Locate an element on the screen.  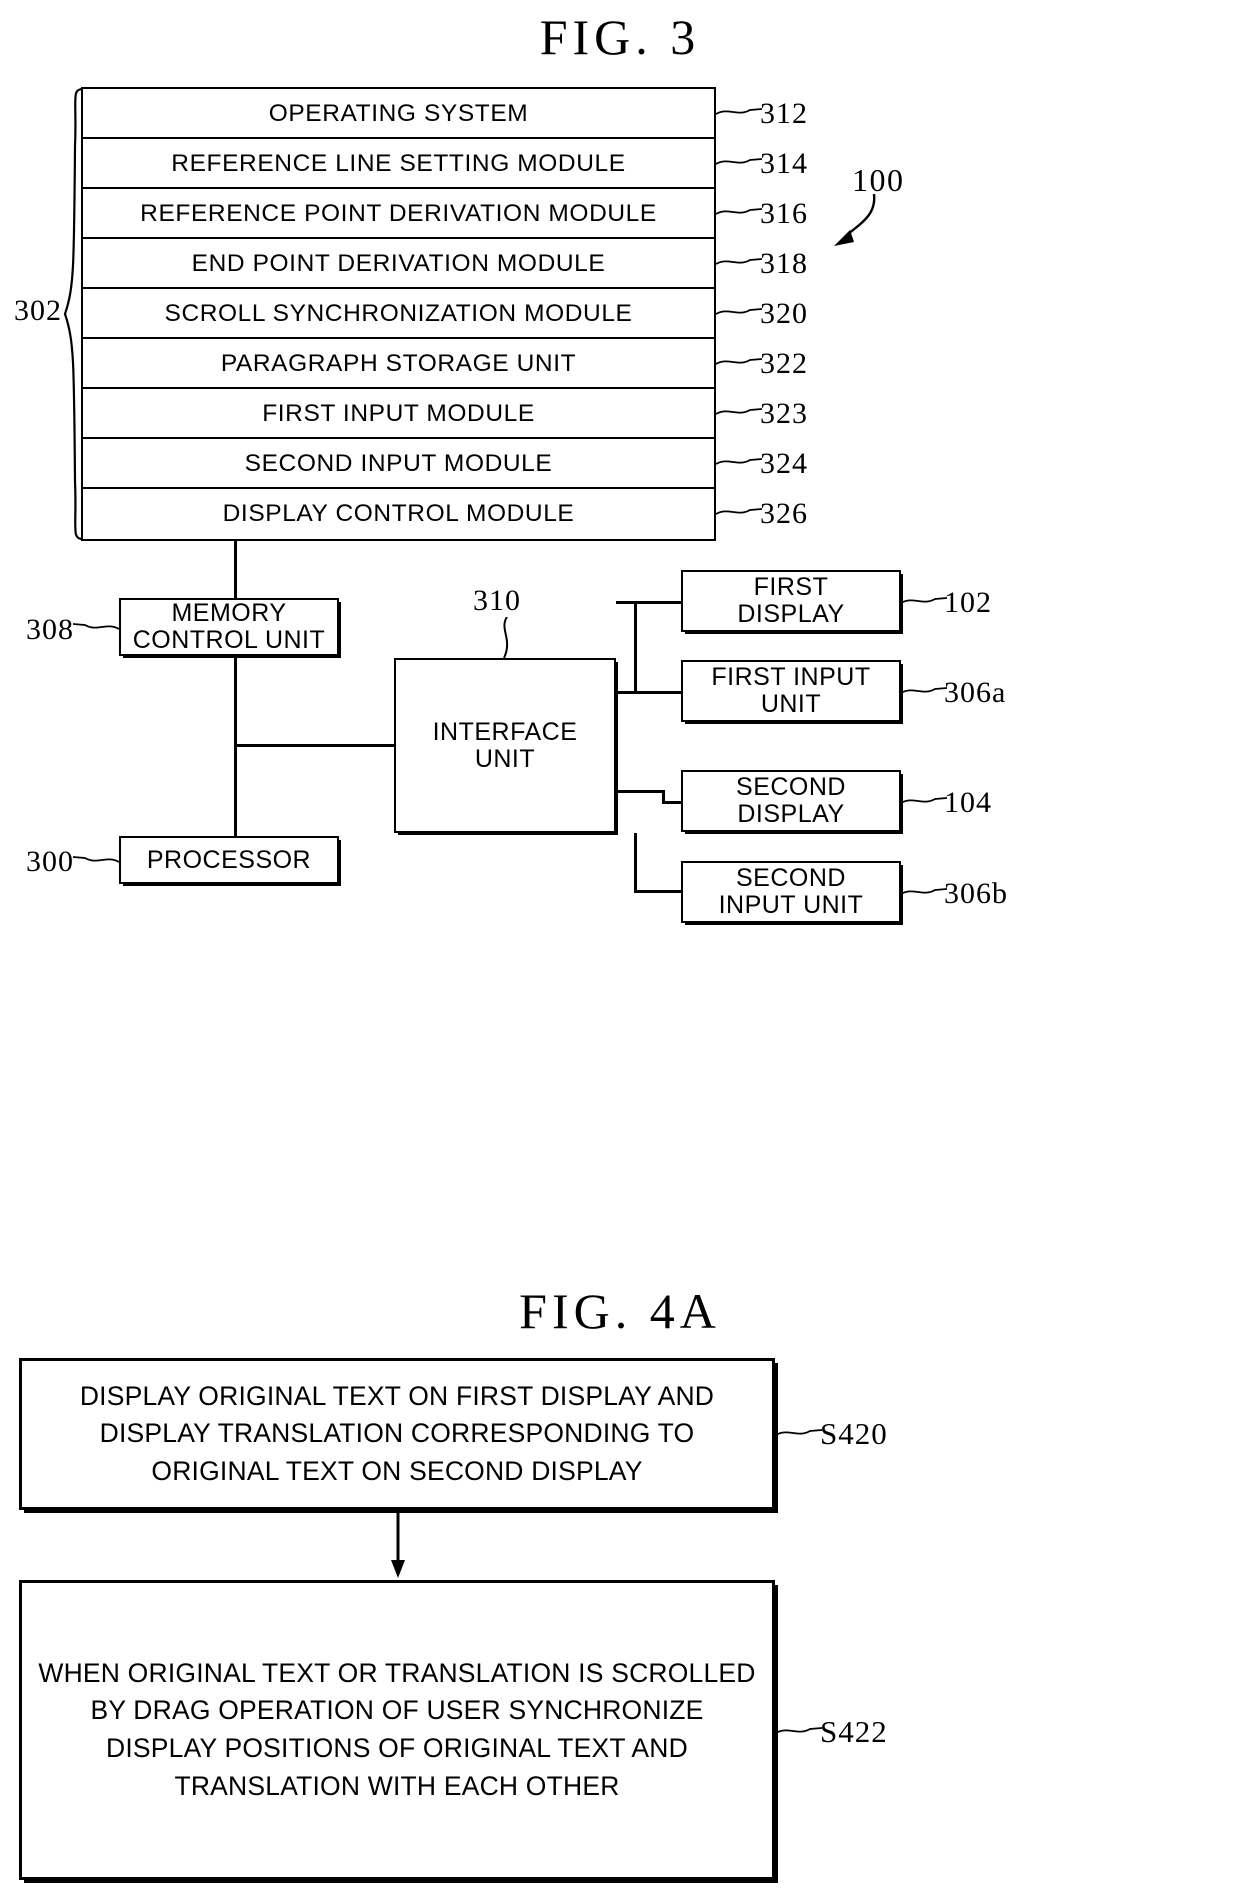
module-row: SCROLL SYNCHRONIZATION MODULE is located at coordinates (398, 314).